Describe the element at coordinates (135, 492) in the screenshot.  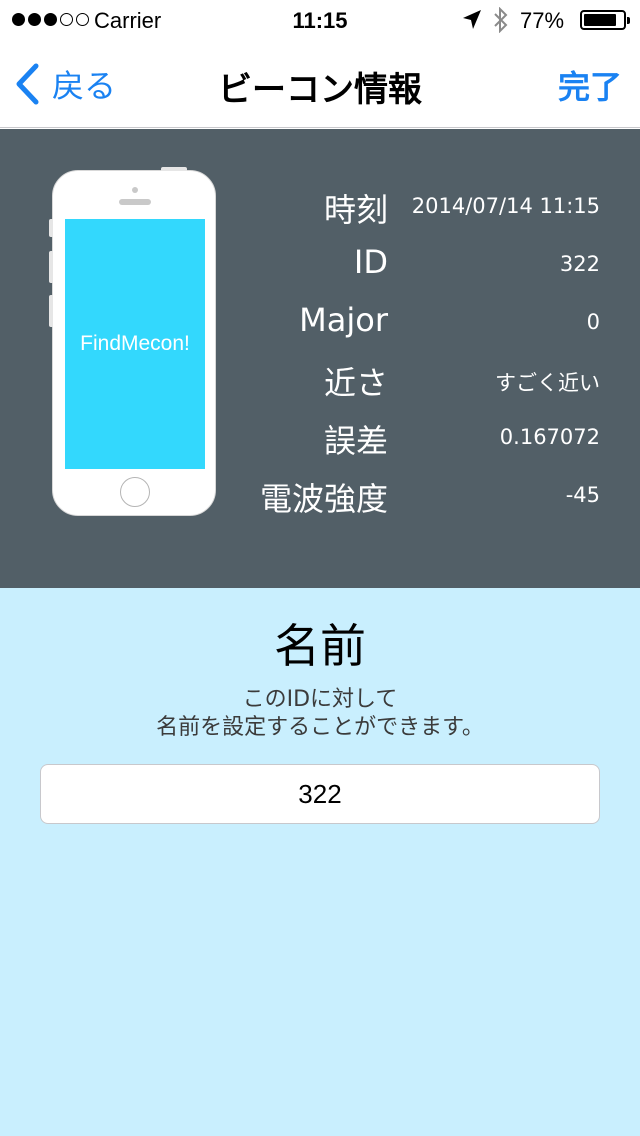
I see `home-button-icon` at that location.